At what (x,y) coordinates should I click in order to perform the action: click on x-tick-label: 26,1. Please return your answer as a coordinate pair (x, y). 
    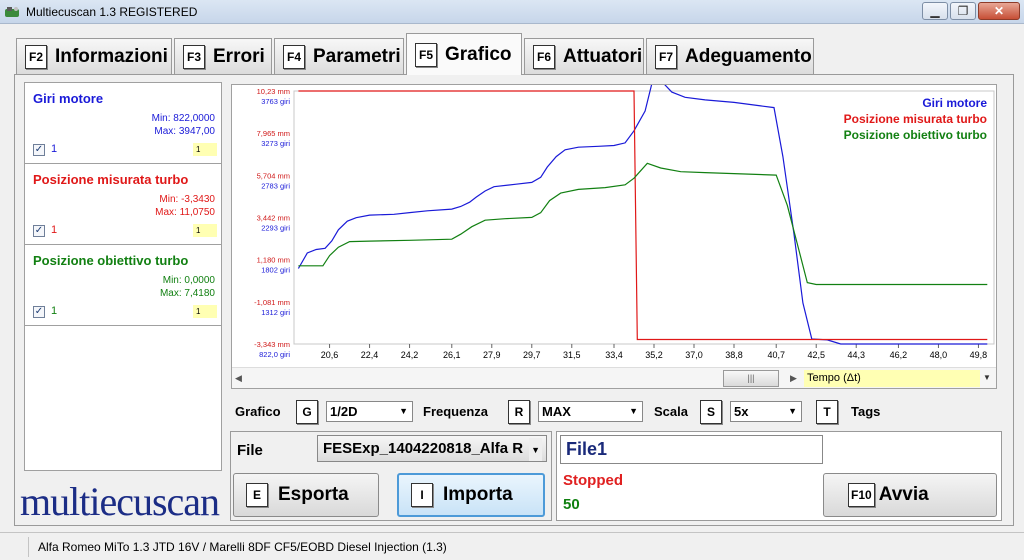
    Looking at the image, I should click on (452, 355).